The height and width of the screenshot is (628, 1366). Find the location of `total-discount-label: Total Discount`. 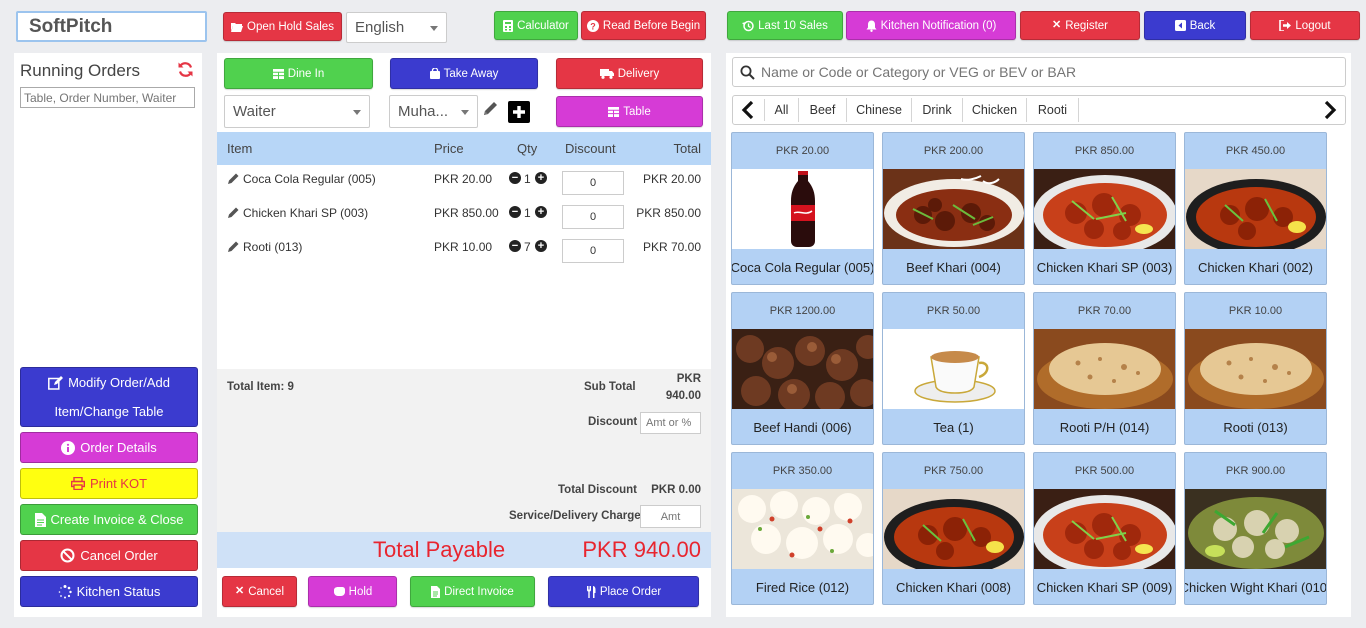

total-discount-label: Total Discount is located at coordinates (598, 490).